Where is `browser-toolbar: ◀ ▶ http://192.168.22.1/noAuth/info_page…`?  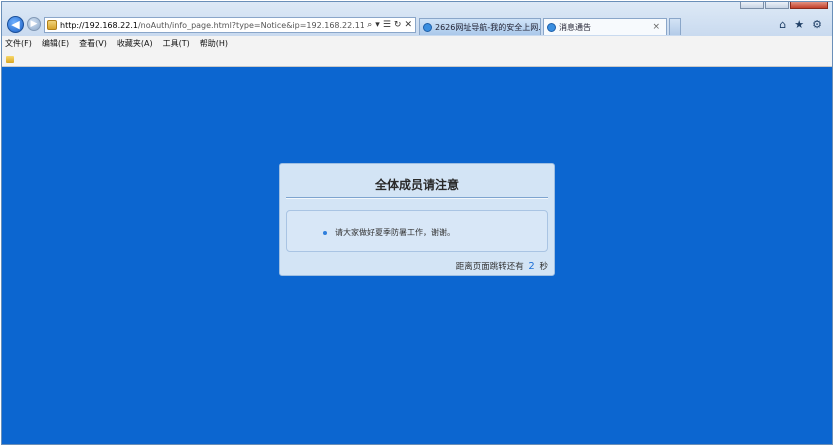
browser-toolbar: ◀ ▶ http://192.168.22.1/noAuth/info_page… is located at coordinates (417, 19).